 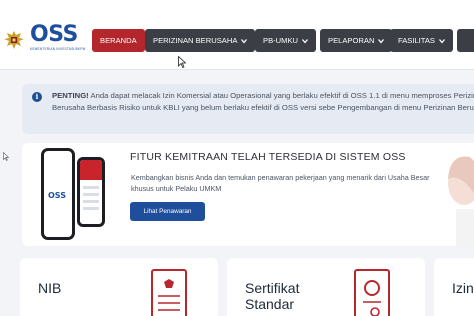 I want to click on nav-label: PELAPORAN, so click(x=351, y=40).